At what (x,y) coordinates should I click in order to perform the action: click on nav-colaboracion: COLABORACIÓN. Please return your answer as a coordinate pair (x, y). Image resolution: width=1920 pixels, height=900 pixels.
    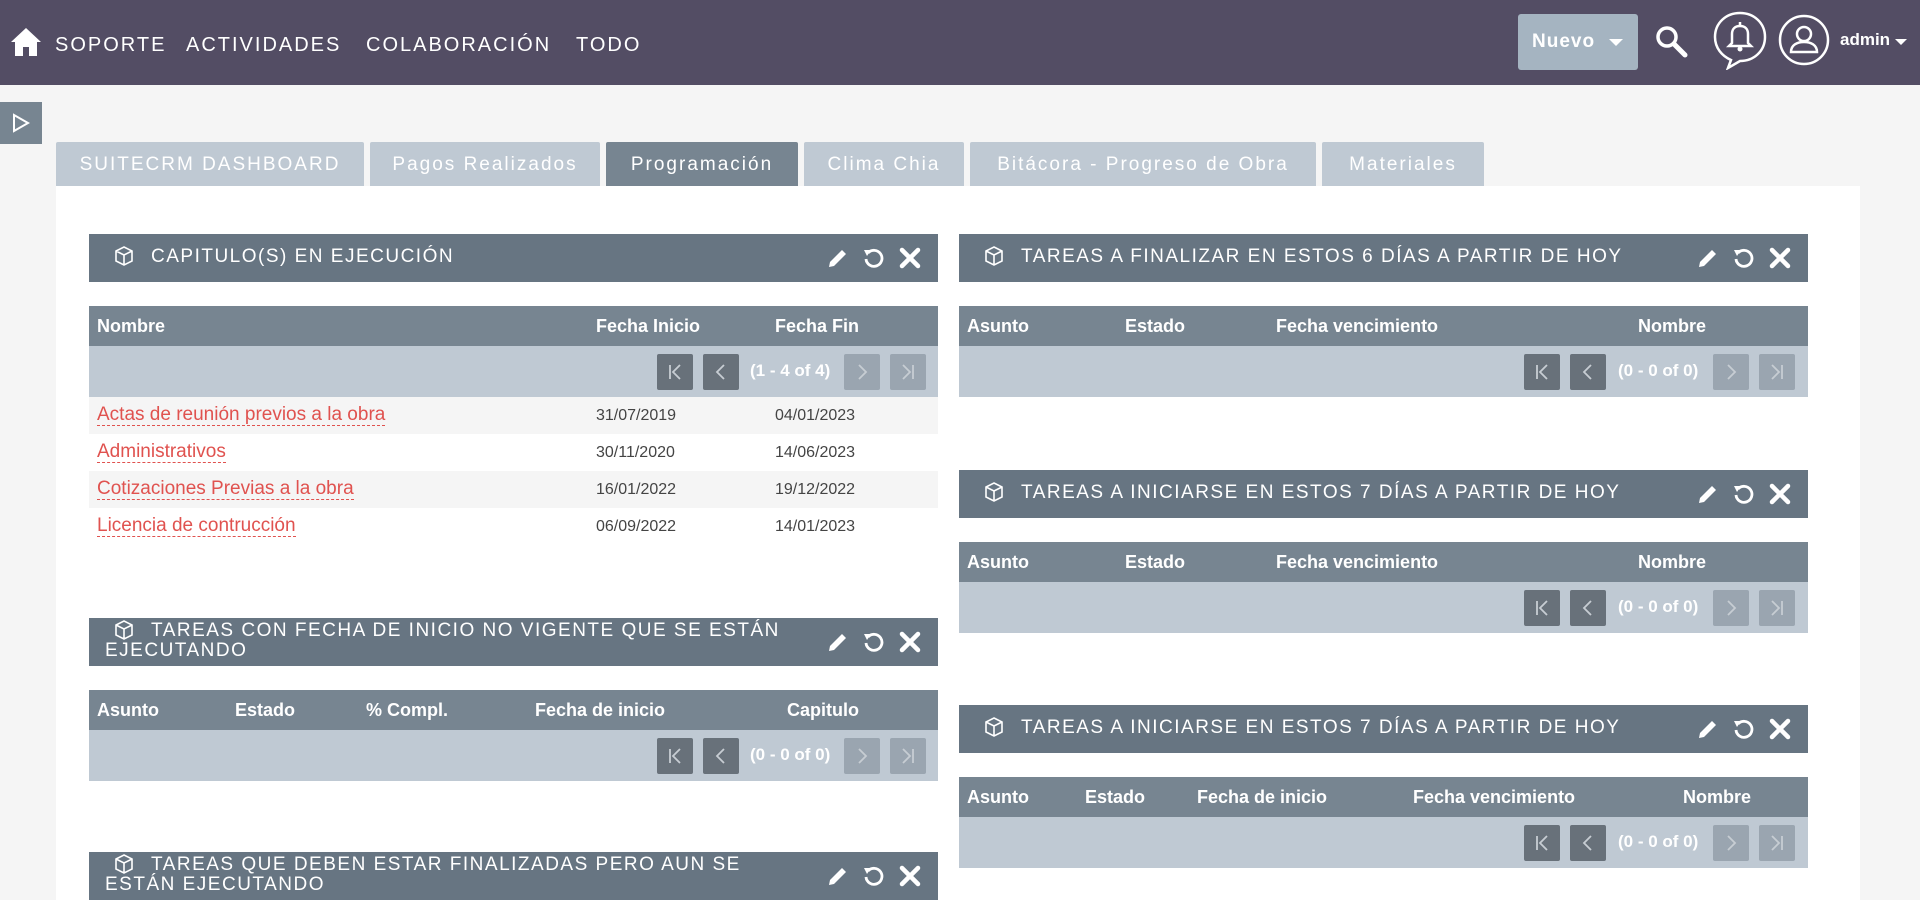
    Looking at the image, I should click on (458, 45).